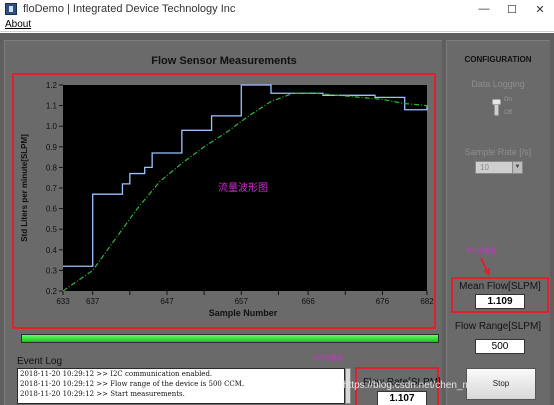 The height and width of the screenshot is (405, 554). I want to click on x-tick-label: 633, so click(63, 301).